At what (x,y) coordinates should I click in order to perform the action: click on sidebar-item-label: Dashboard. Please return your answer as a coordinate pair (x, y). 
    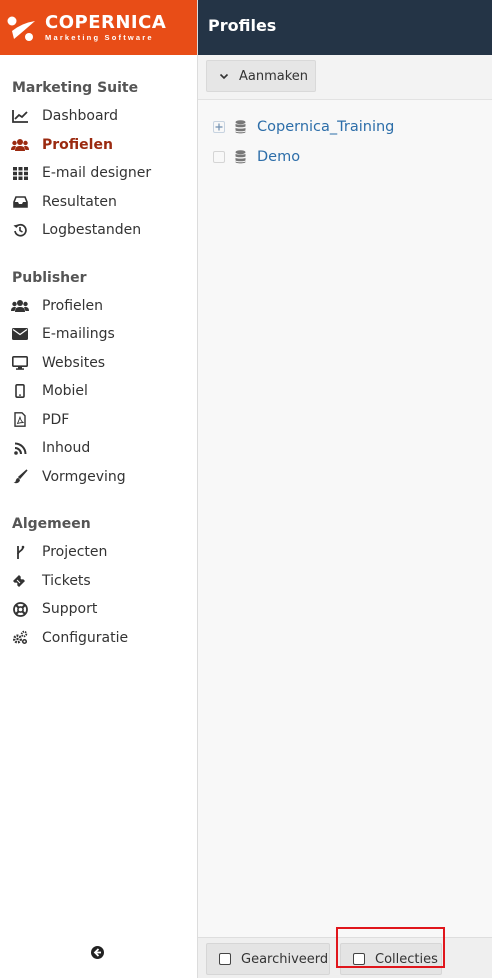
    Looking at the image, I should click on (80, 116).